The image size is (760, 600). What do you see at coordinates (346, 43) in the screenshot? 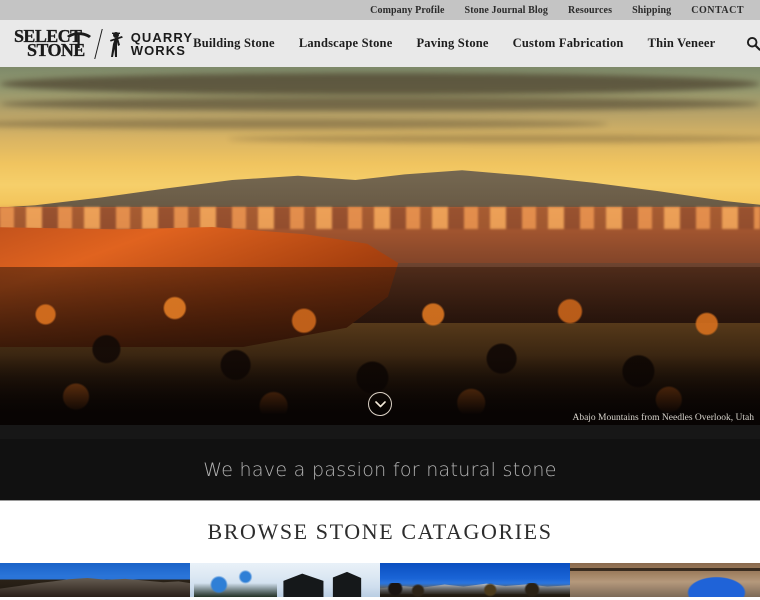
I see `nav-item-landscape-stone: Landscape Stone` at bounding box center [346, 43].